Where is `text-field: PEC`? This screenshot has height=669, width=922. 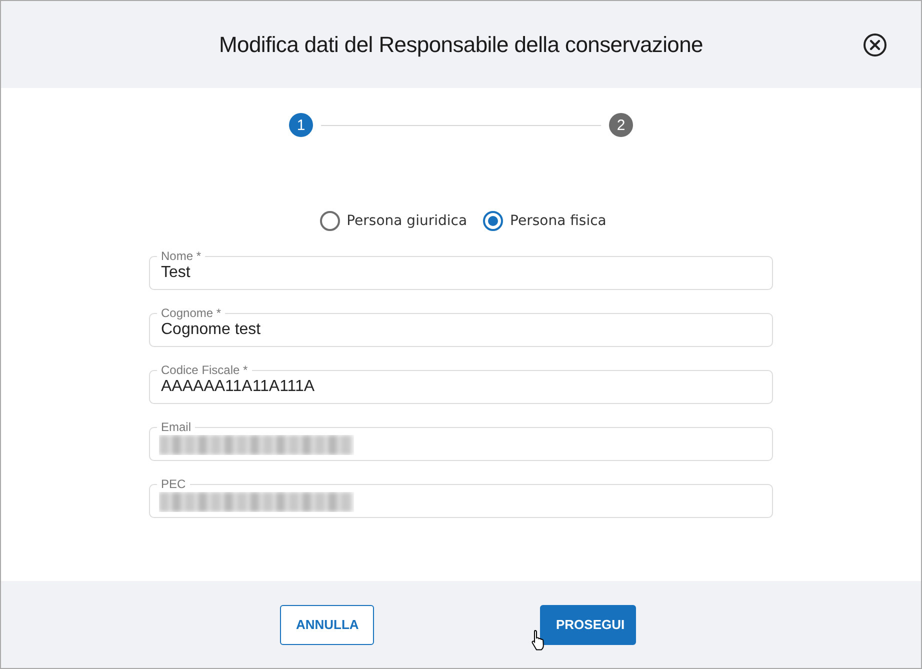
text-field: PEC is located at coordinates (461, 497).